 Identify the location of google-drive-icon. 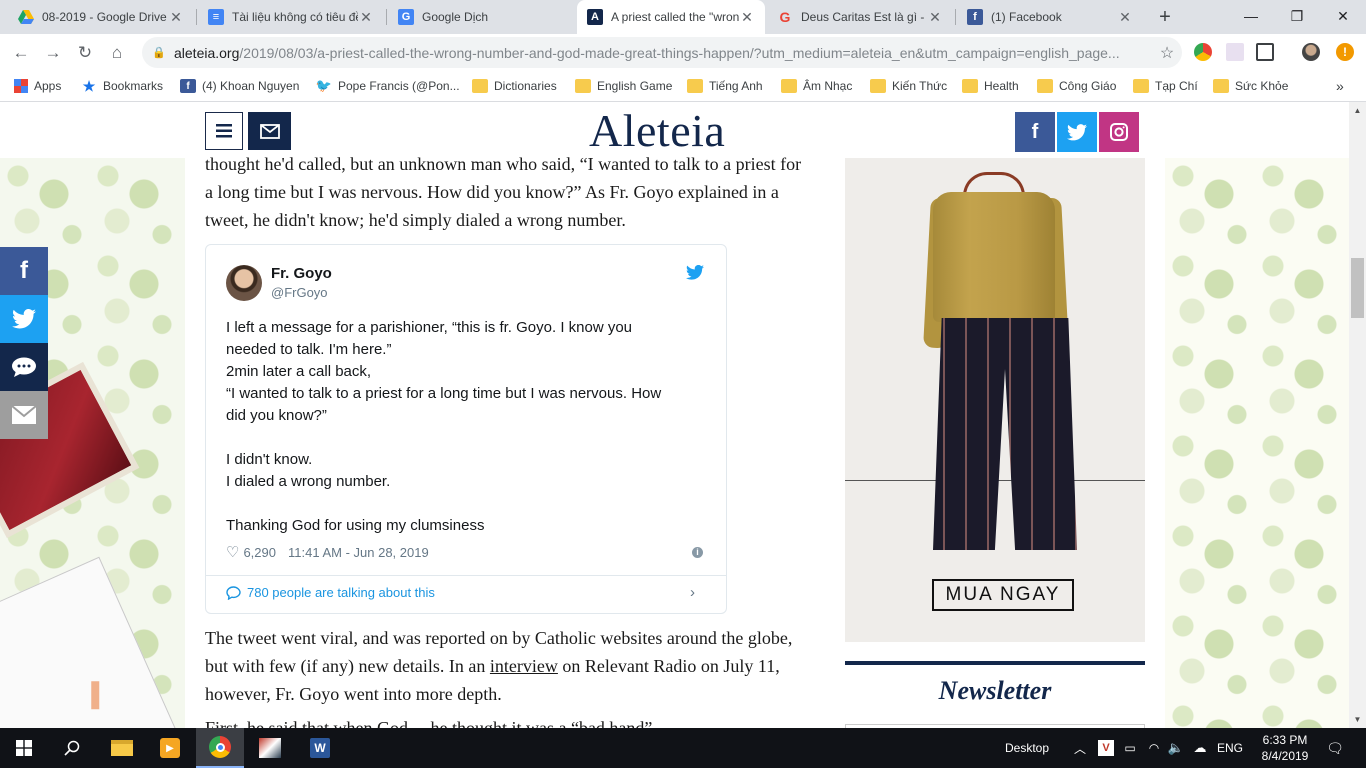
(26, 17).